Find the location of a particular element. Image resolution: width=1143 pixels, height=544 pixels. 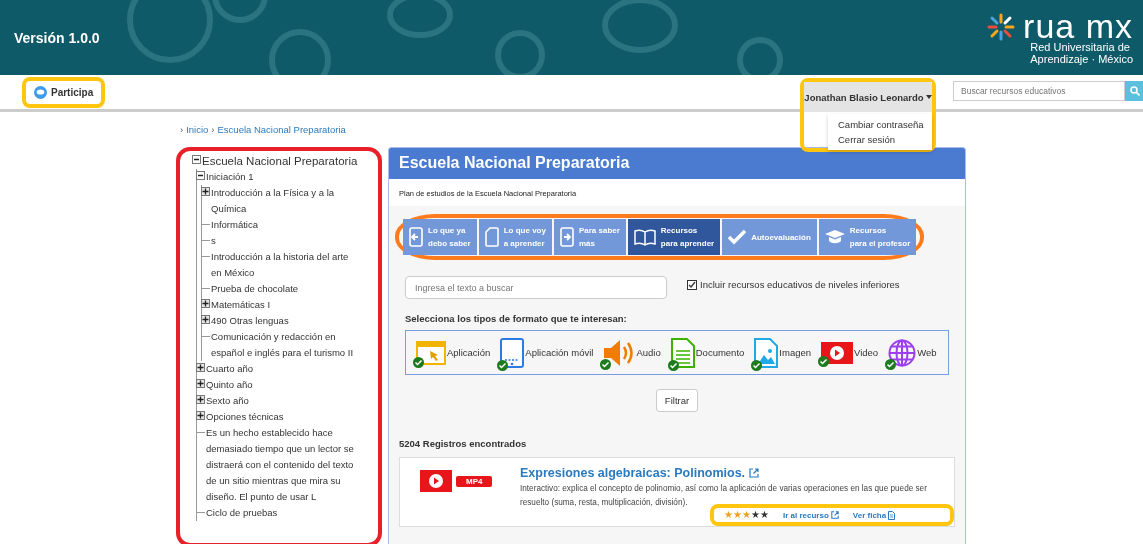

tree-item: Escuela Nacional Preparatoria is located at coordinates (280, 161).